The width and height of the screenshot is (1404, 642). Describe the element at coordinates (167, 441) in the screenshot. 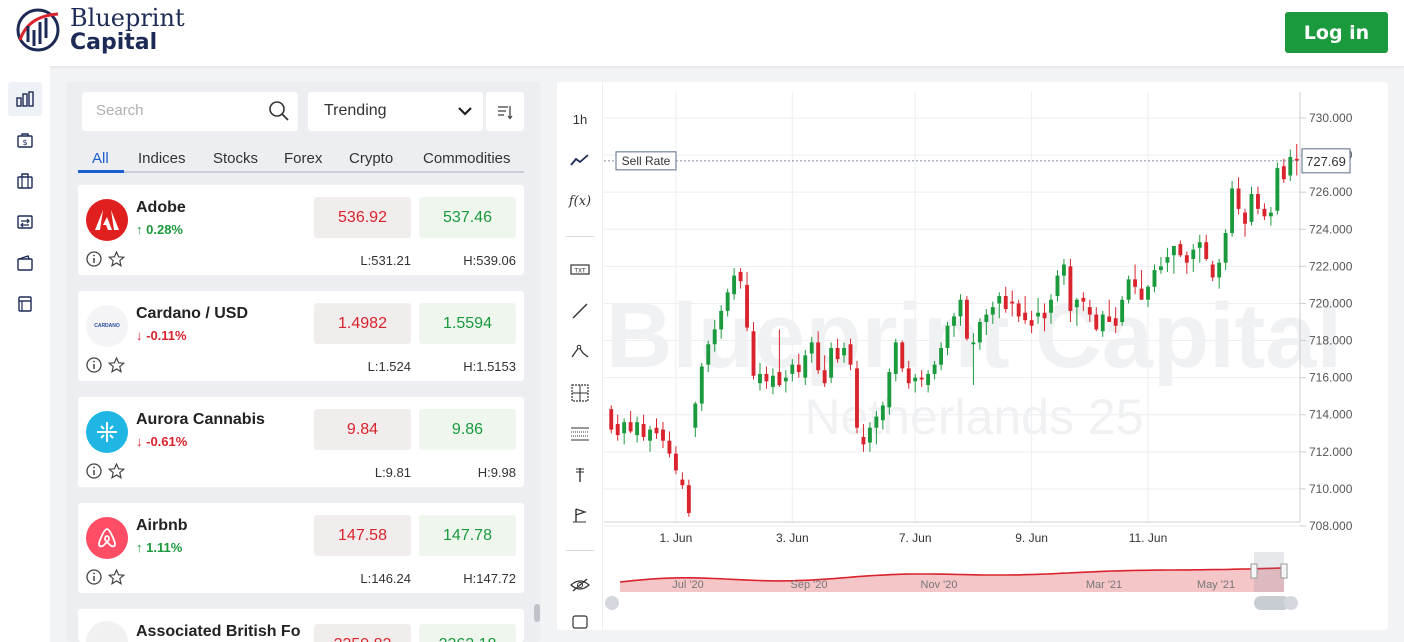

I see `asset-change-value: -0.61%` at that location.